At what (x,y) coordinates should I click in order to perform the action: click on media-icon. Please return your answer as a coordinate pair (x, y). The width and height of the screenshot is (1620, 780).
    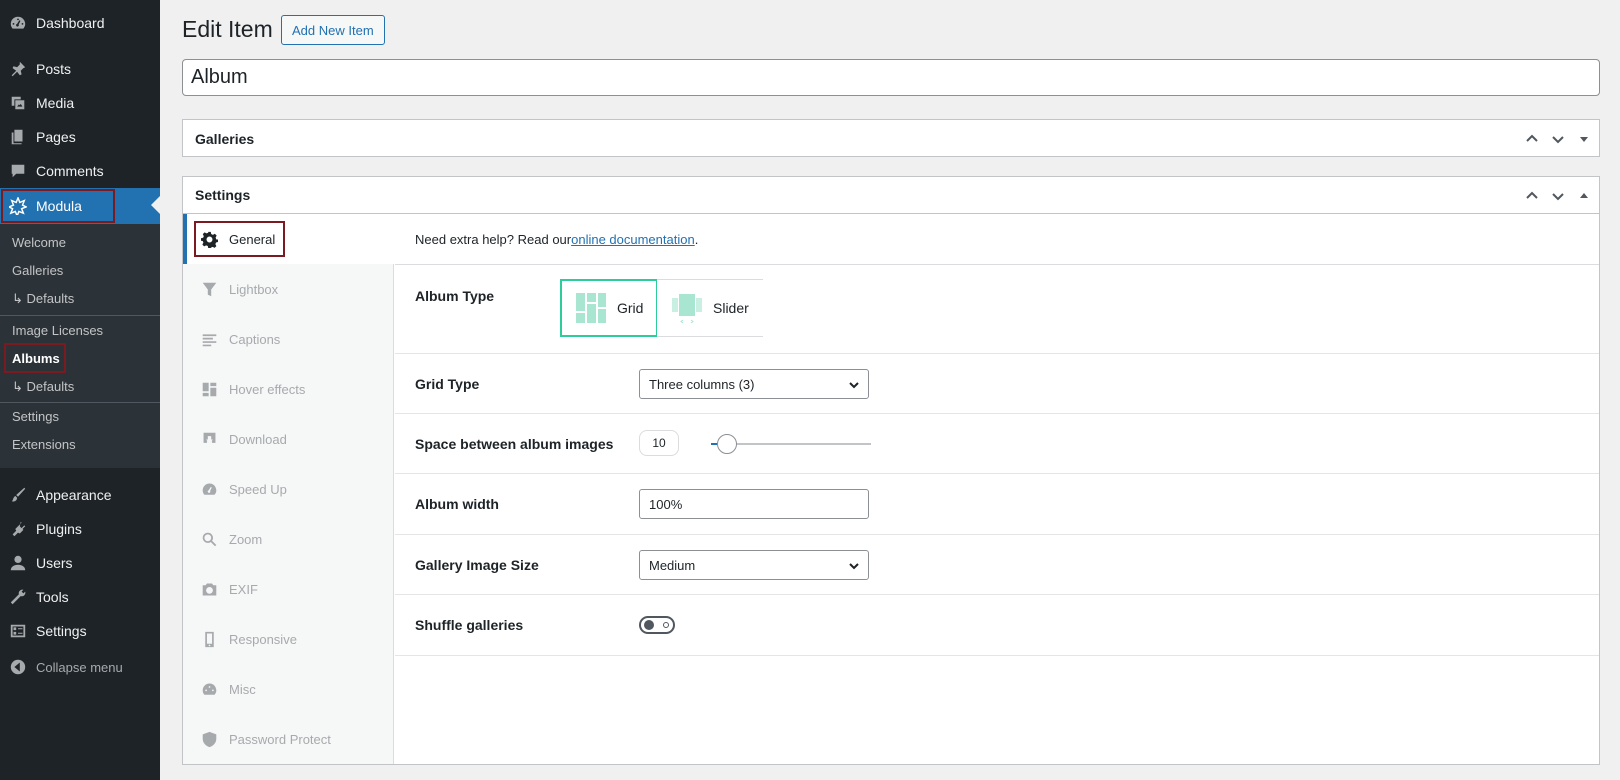
    Looking at the image, I should click on (18, 103).